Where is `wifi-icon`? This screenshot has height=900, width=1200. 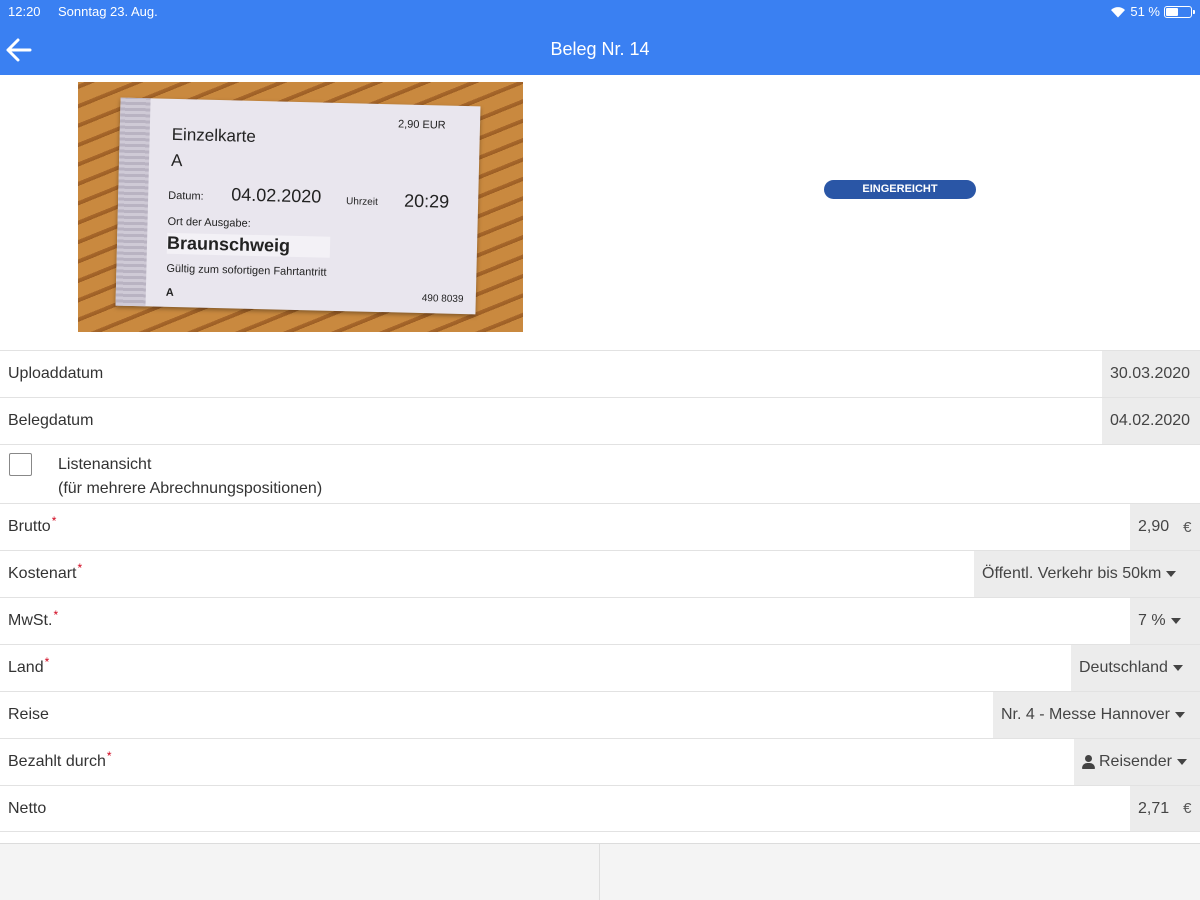 wifi-icon is located at coordinates (1118, 12).